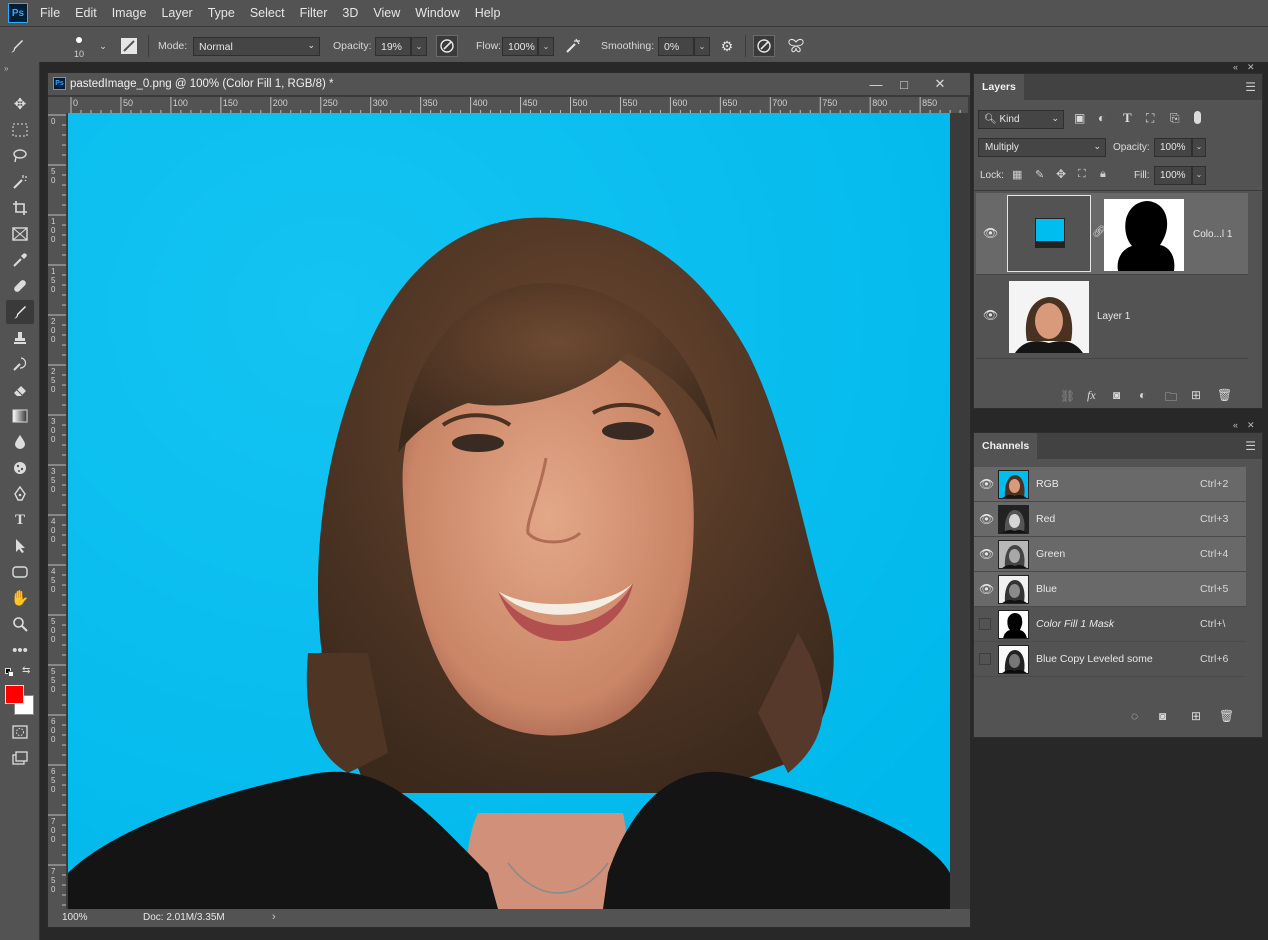 This screenshot has height=940, width=1268. I want to click on new-group-icon: 🗀︎, so click(1171, 398).